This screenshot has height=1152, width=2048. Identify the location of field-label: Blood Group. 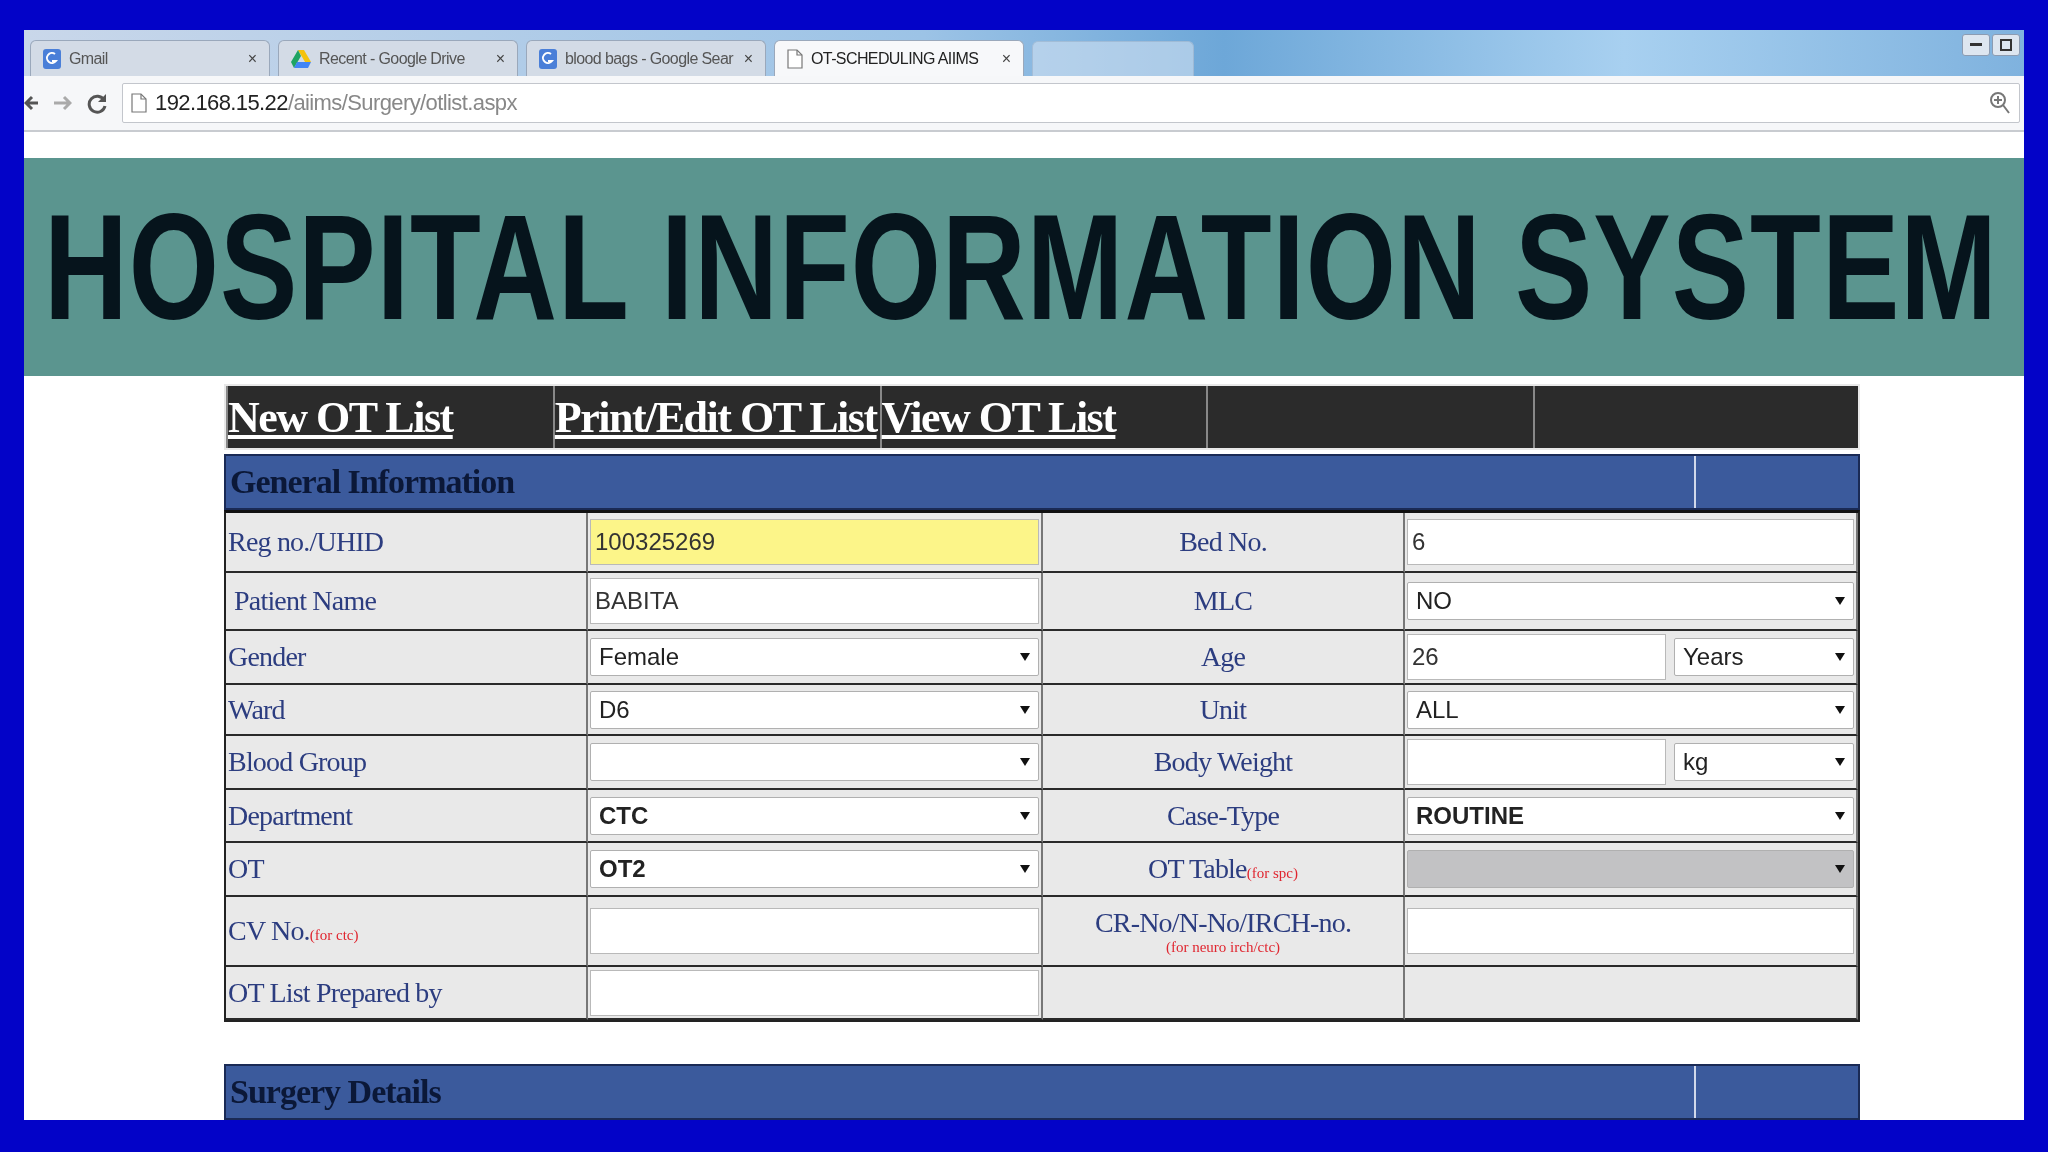
(297, 762).